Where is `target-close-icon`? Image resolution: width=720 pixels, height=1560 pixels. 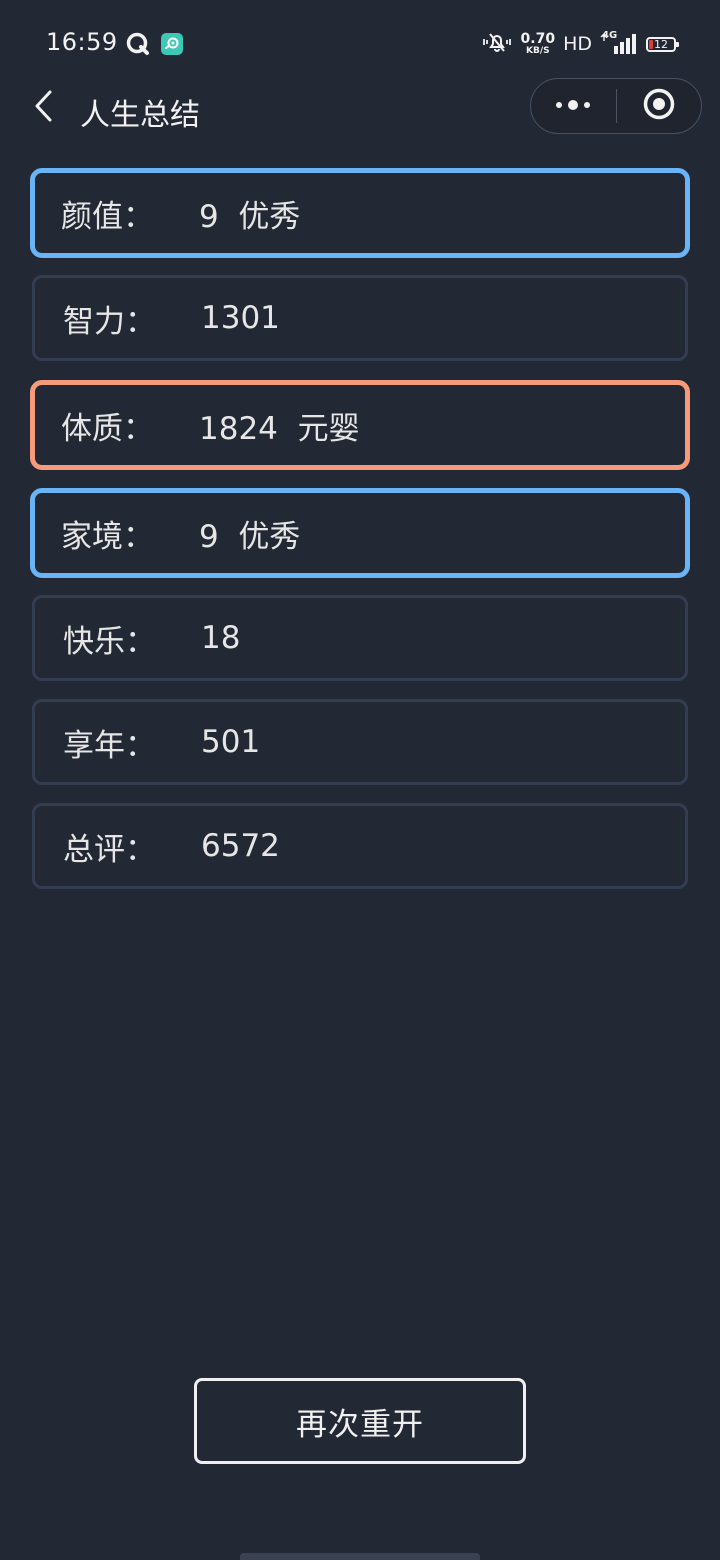
target-close-icon is located at coordinates (659, 106).